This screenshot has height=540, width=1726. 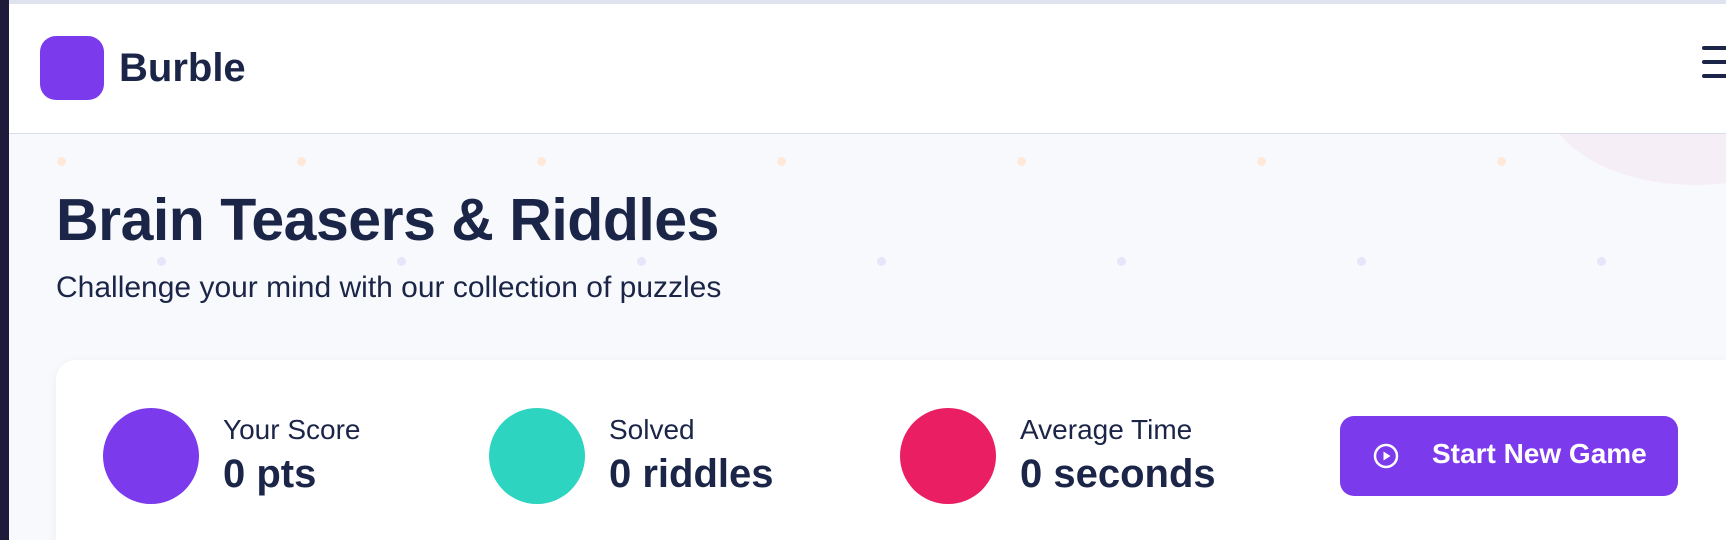 I want to click on start-new-game-label: Start New Game, so click(x=1539, y=453).